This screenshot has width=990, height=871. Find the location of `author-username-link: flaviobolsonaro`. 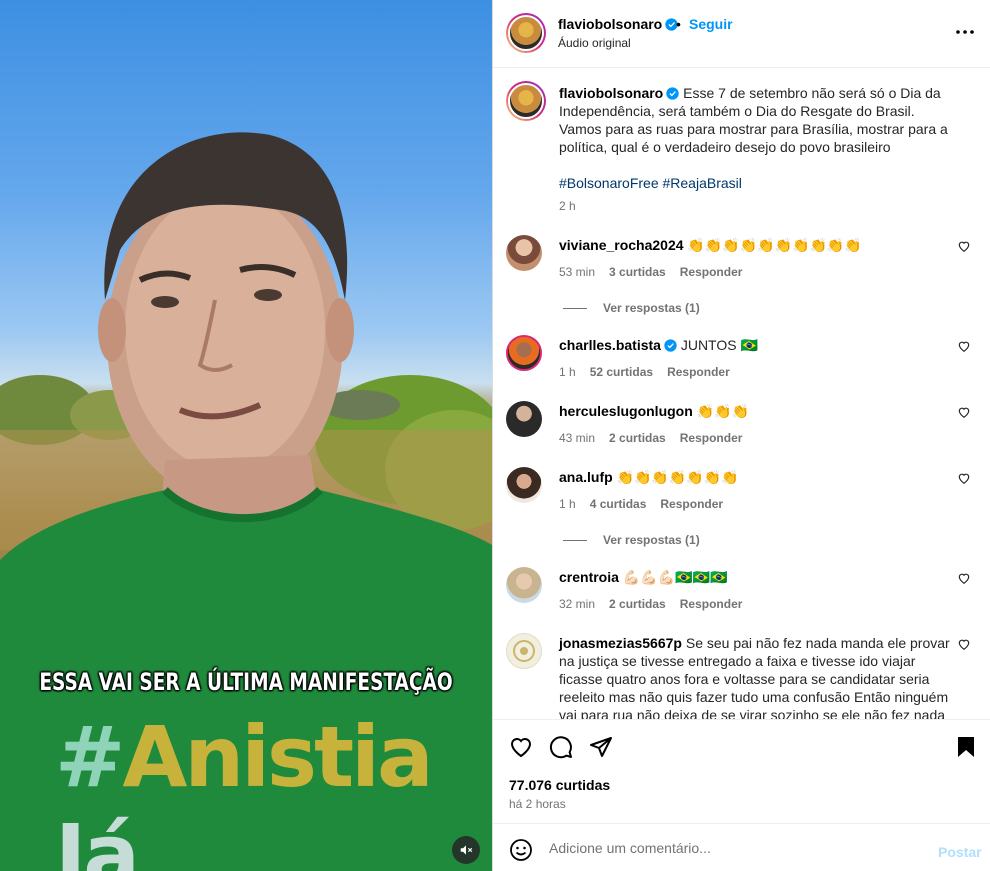

author-username-link: flaviobolsonaro is located at coordinates (618, 24).